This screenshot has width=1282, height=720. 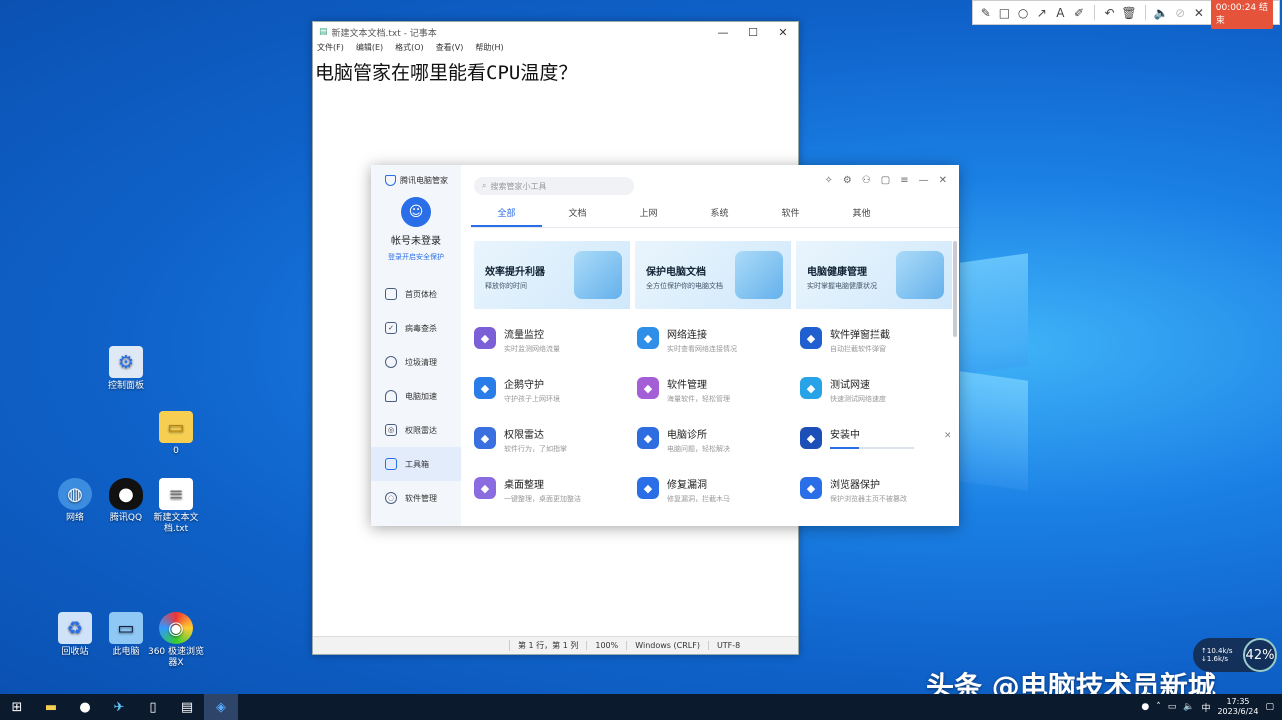 I want to click on taskbar-clock: 17:35 2023/6/24, so click(x=1237, y=707).